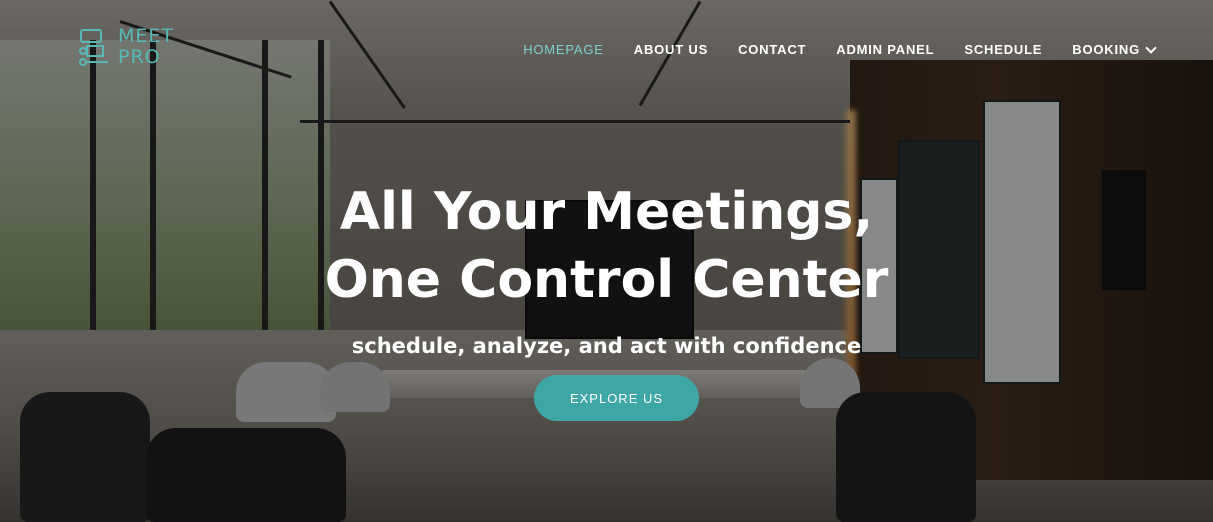 The height and width of the screenshot is (522, 1213). I want to click on chevron-down-icon, so click(1151, 47).